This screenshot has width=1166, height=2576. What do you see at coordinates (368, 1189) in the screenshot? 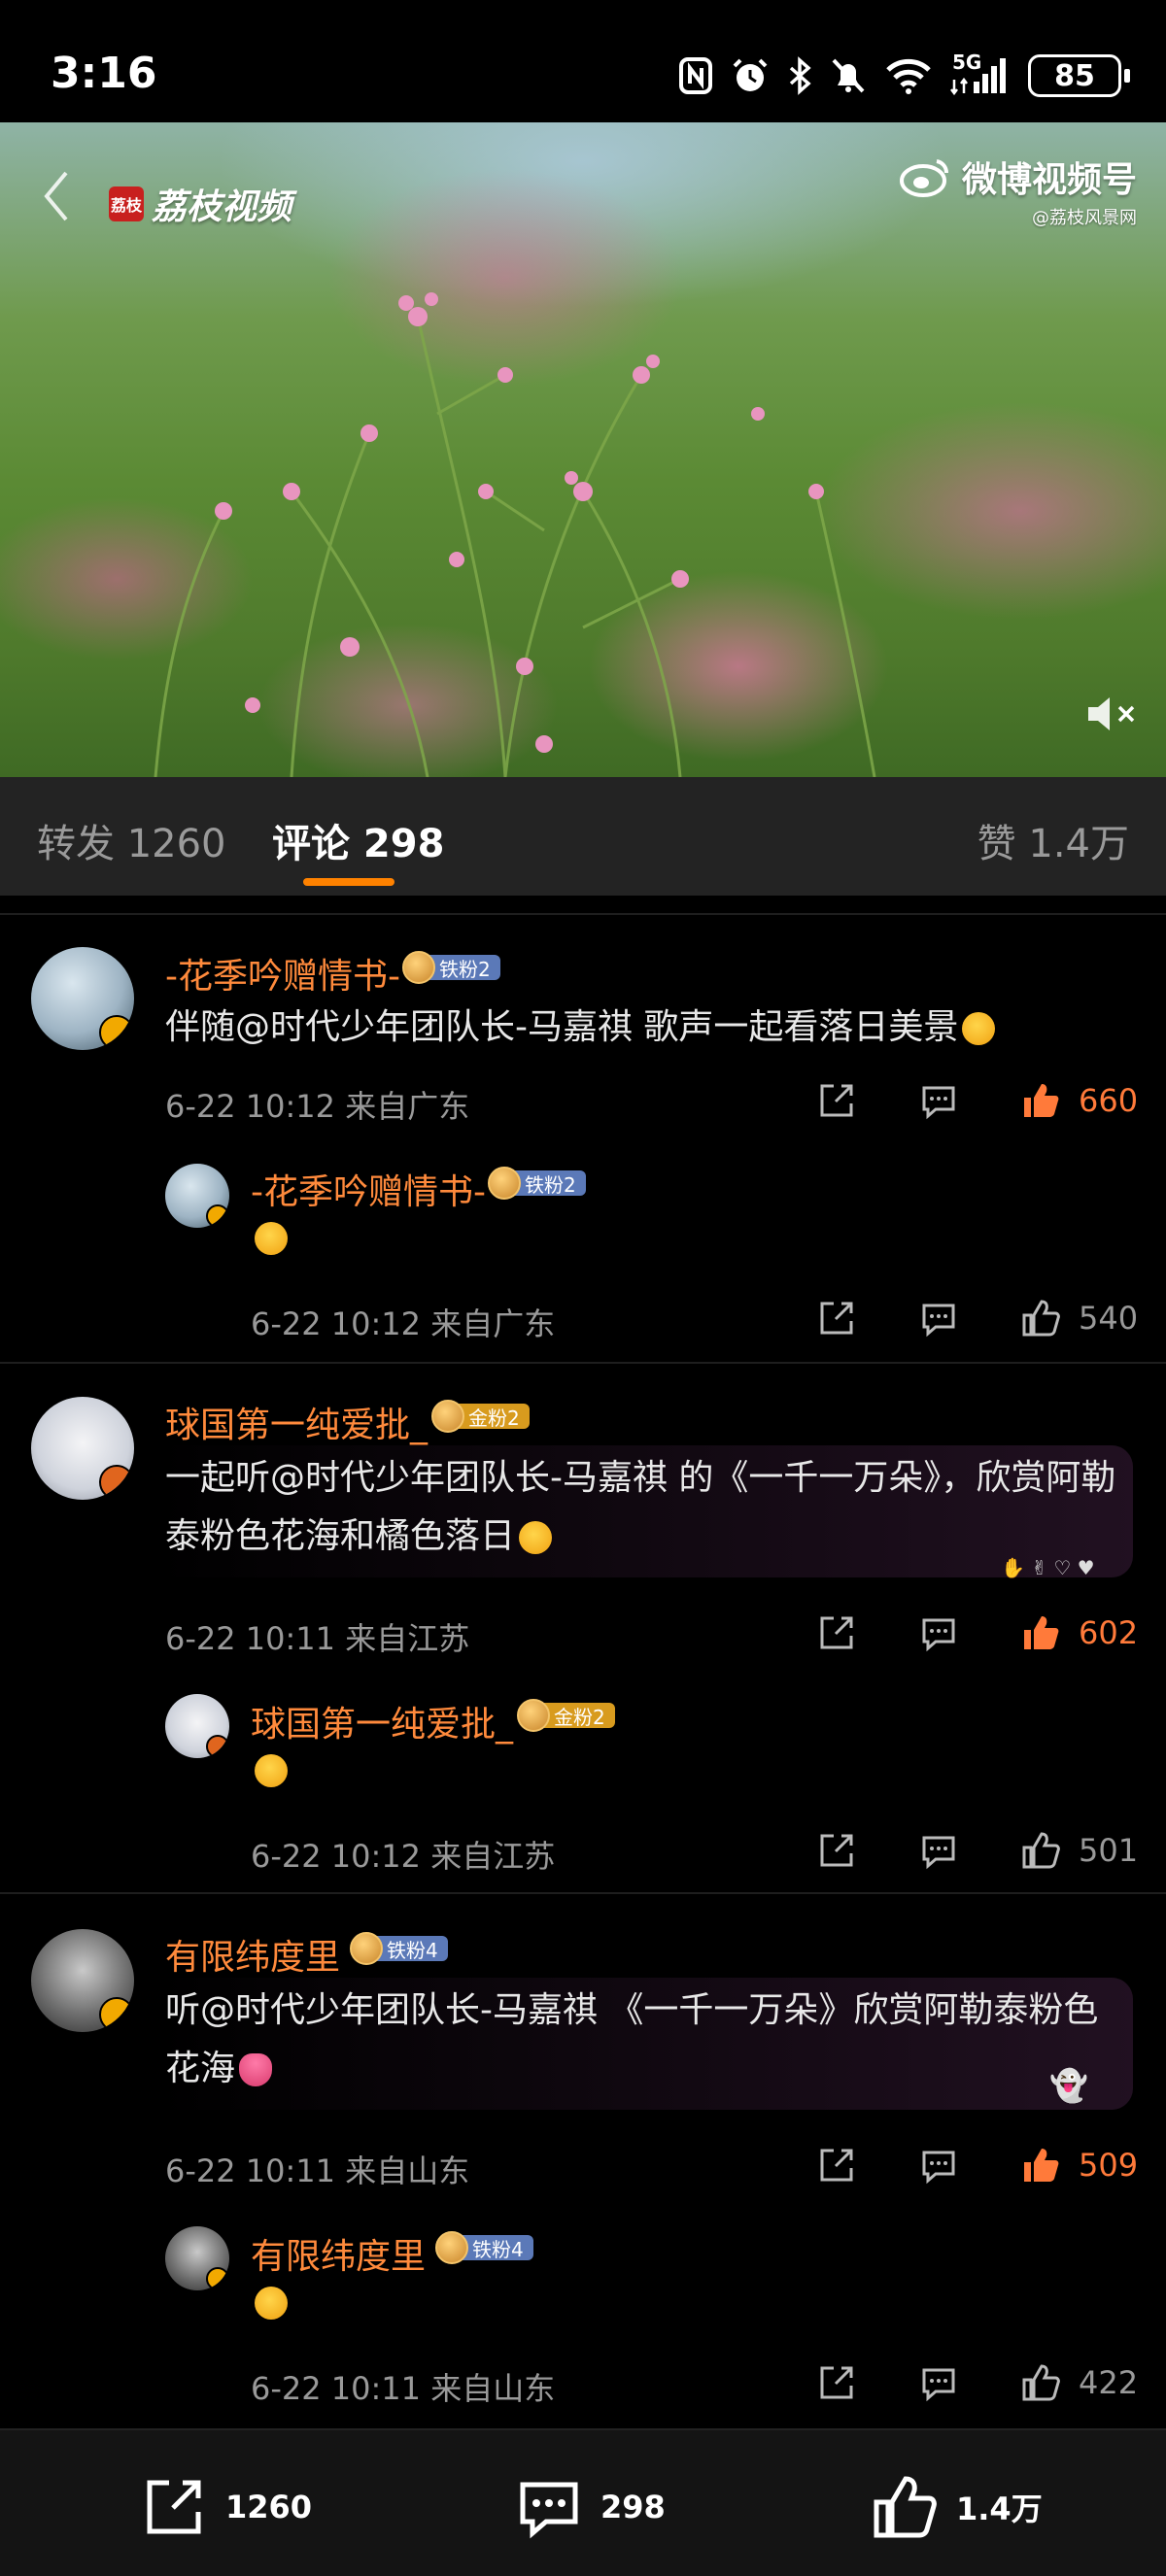
I see `reply-username: -花季吟赠情书-` at bounding box center [368, 1189].